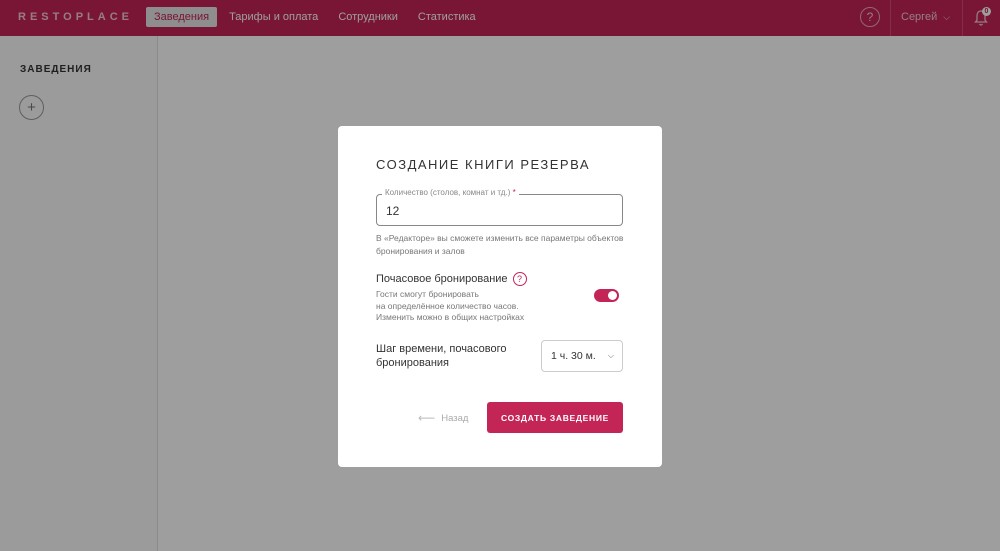 This screenshot has height=551, width=1000. I want to click on question-icon: ?, so click(519, 279).